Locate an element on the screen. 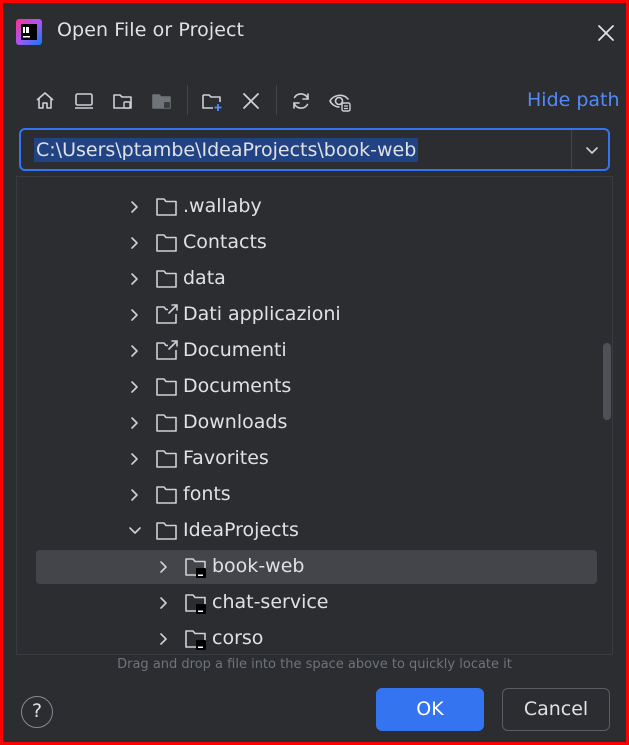 The image size is (629, 745). tree-row: .wallaby is located at coordinates (314, 207).